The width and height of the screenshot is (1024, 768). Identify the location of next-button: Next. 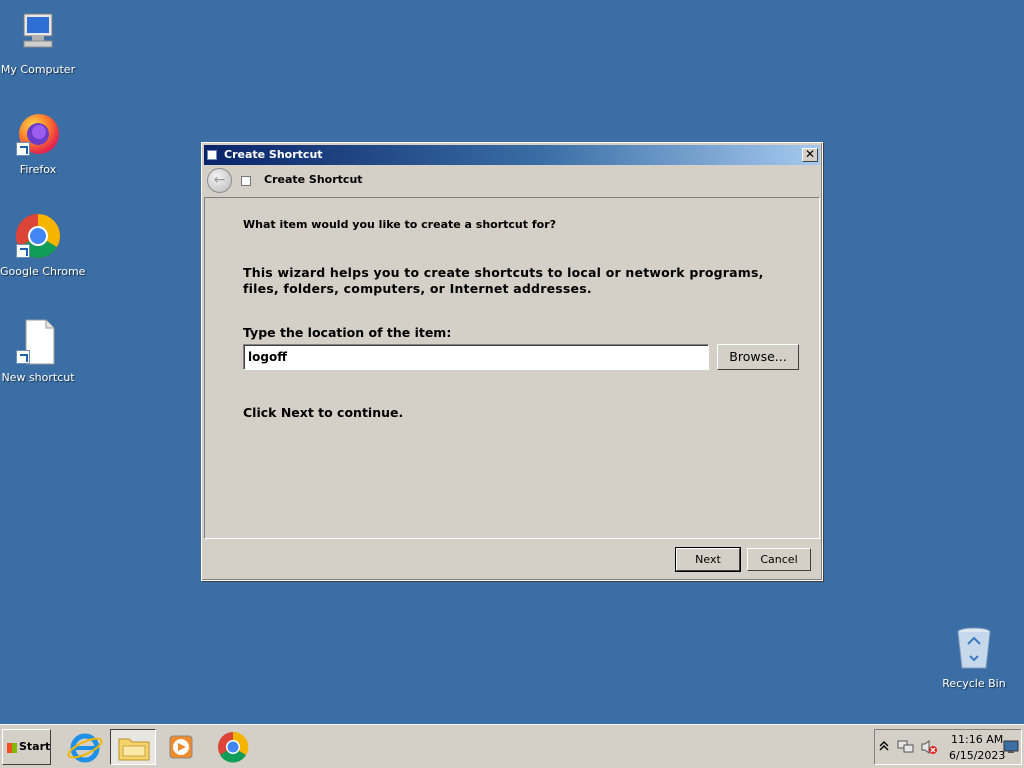
(708, 559).